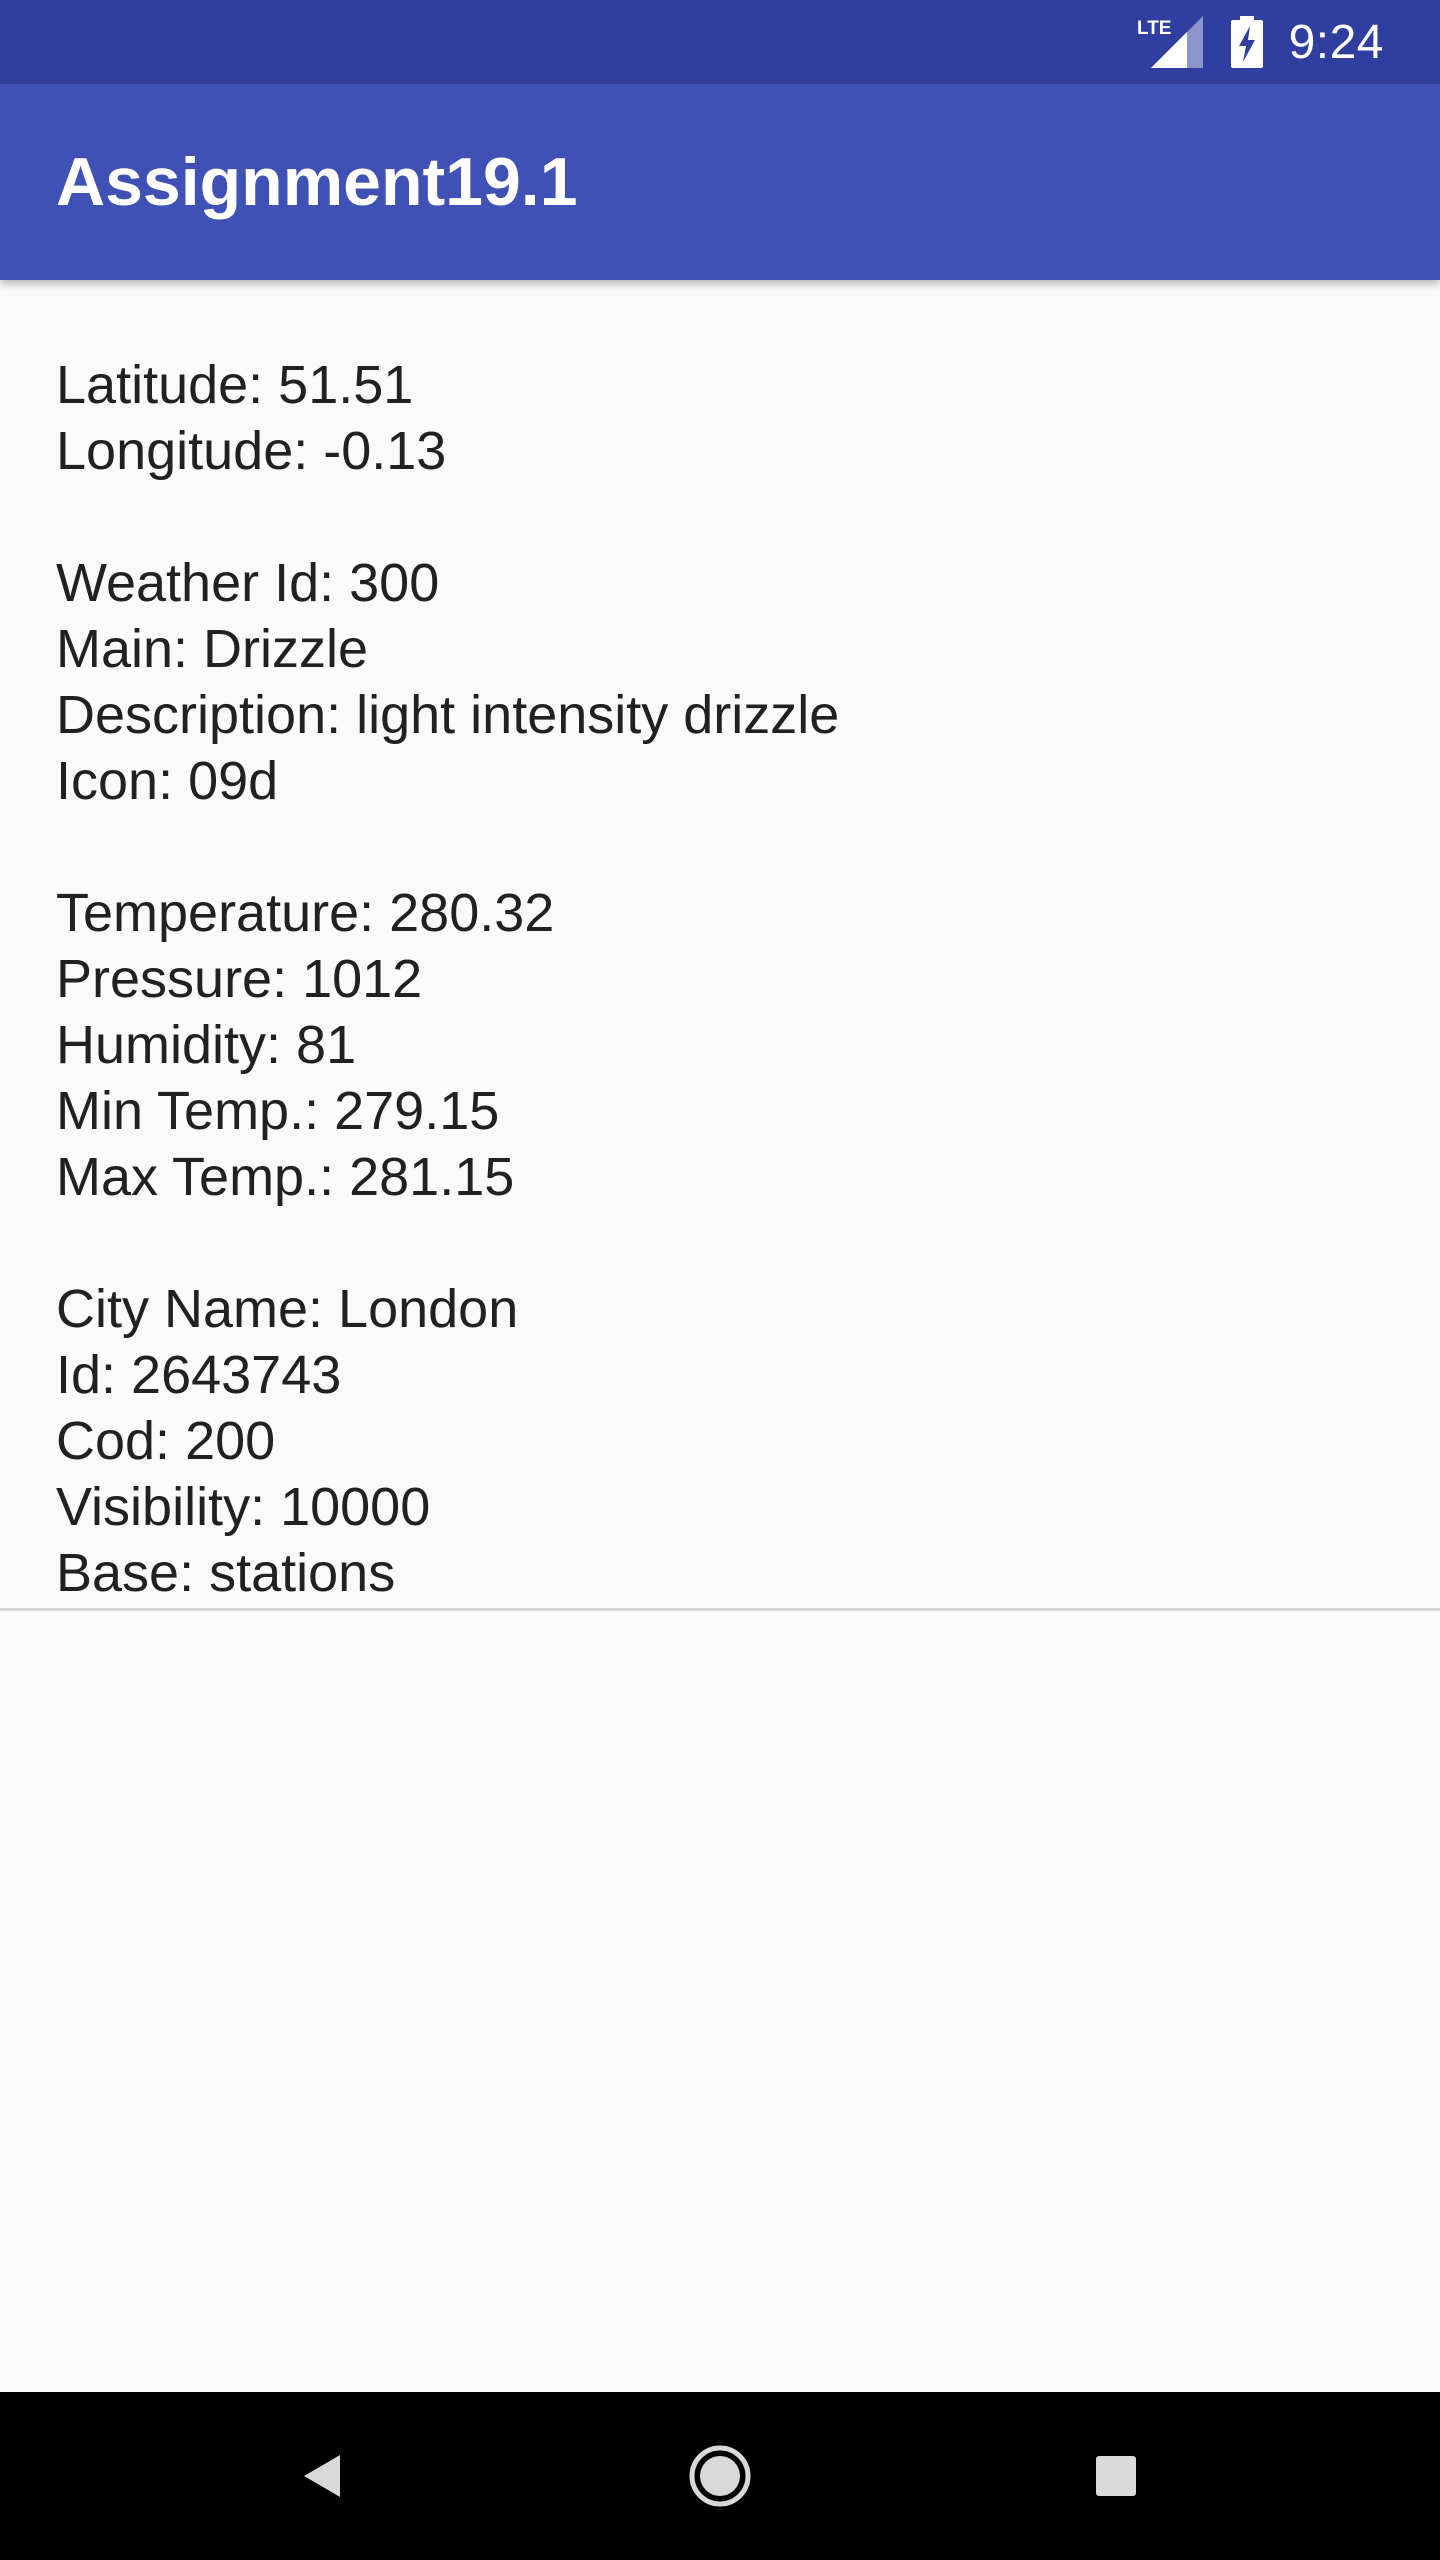  What do you see at coordinates (248, 583) in the screenshot?
I see `weather-id-text: Weather Id: 300` at bounding box center [248, 583].